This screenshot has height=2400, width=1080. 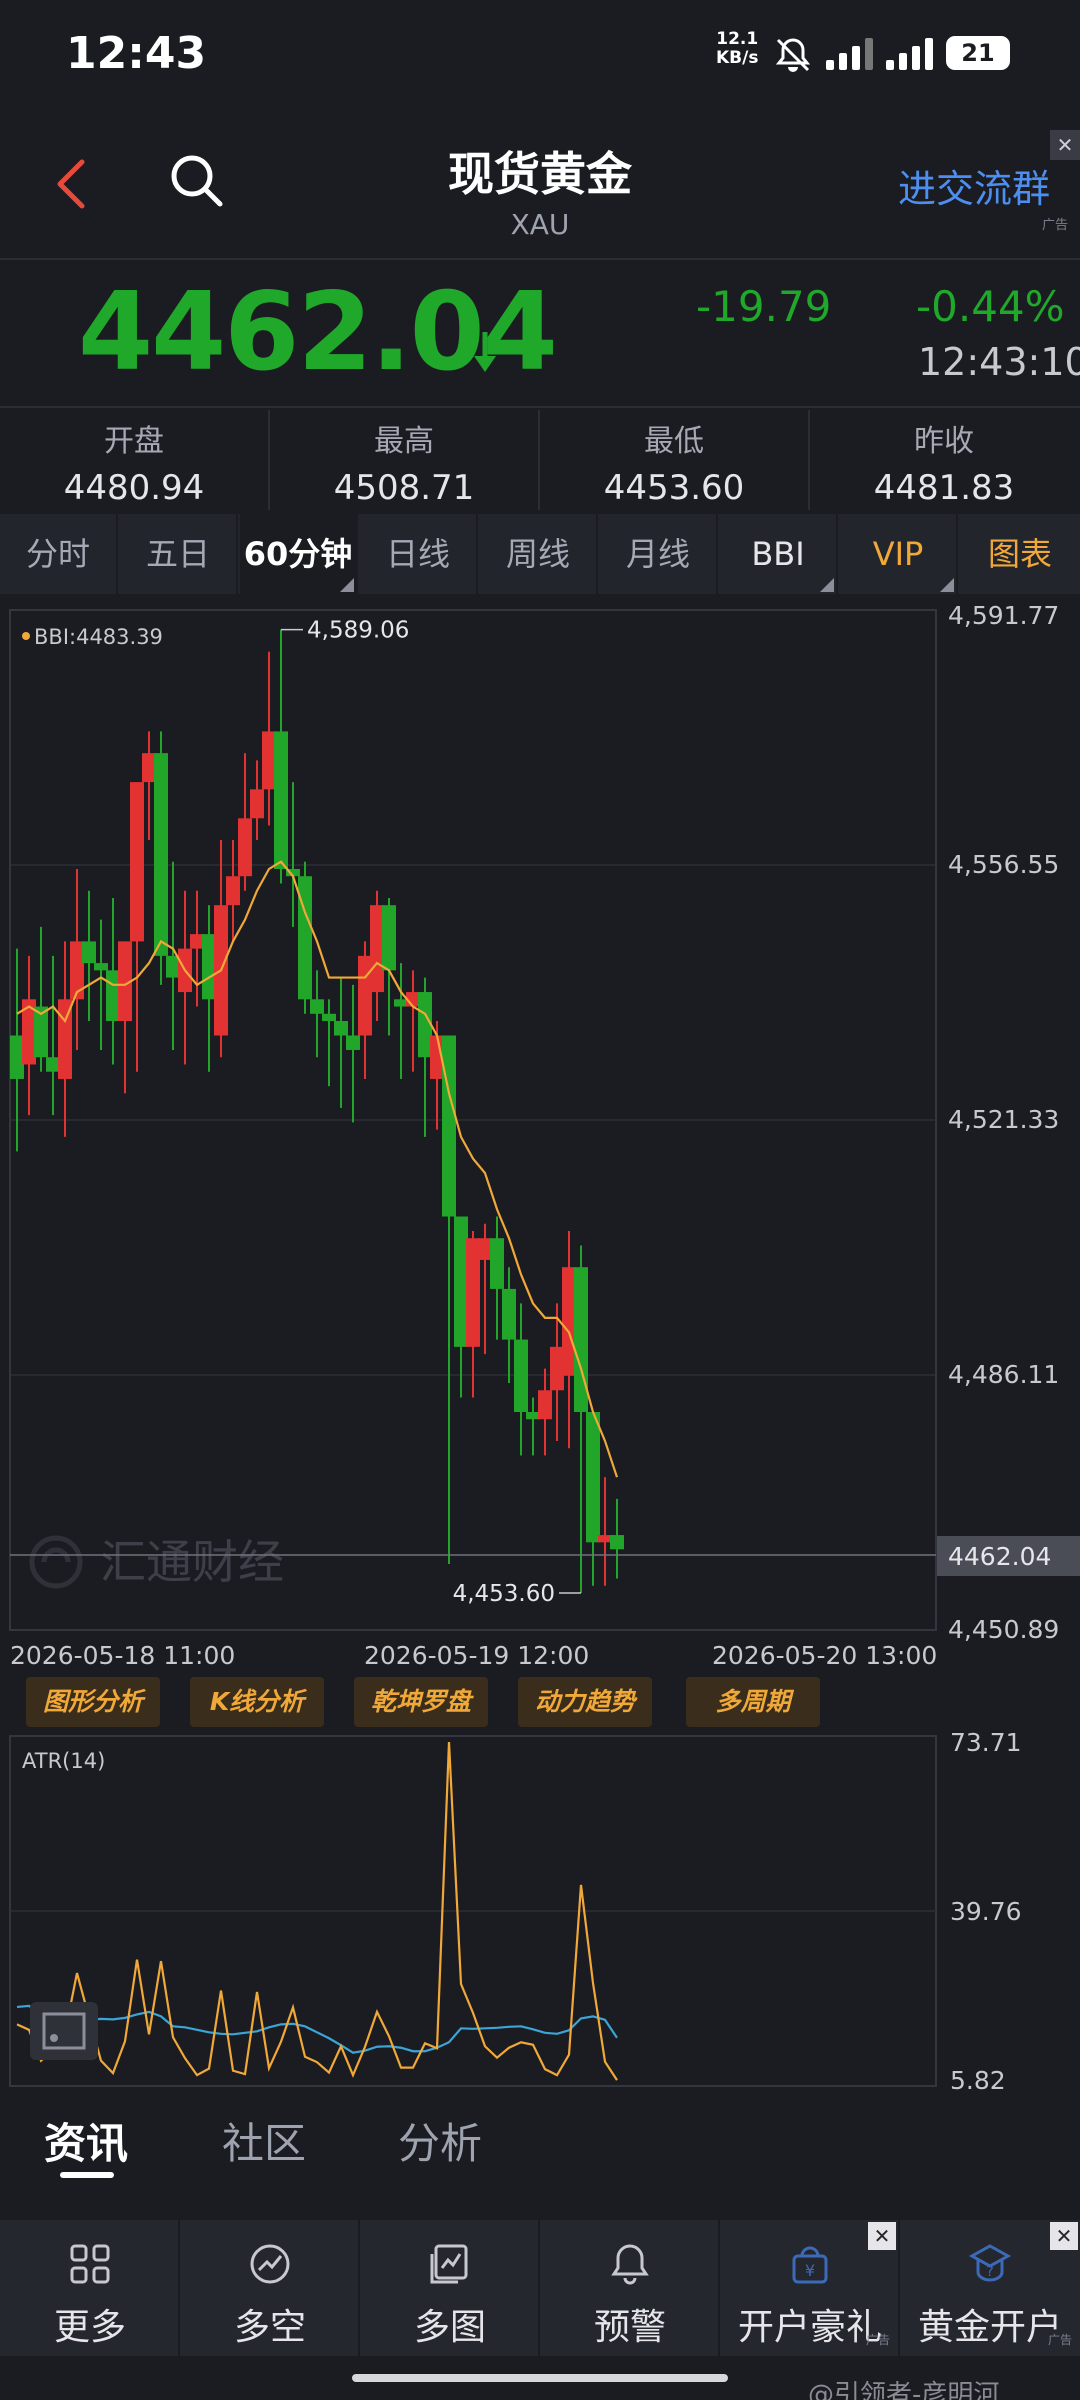 What do you see at coordinates (98, 637) in the screenshot?
I see `bbi-legend-label: BBI:4483.39` at bounding box center [98, 637].